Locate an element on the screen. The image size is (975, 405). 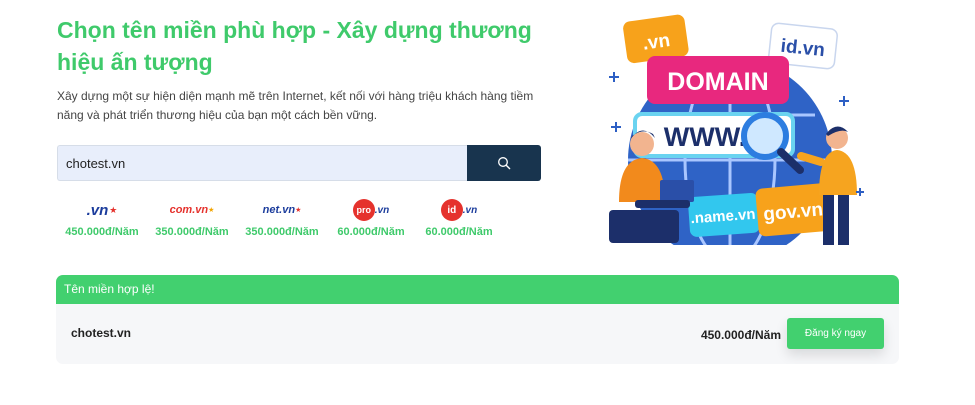
tld-item-id-vn: id .vn 60.000đ/Năm is located at coordinates (459, 218).